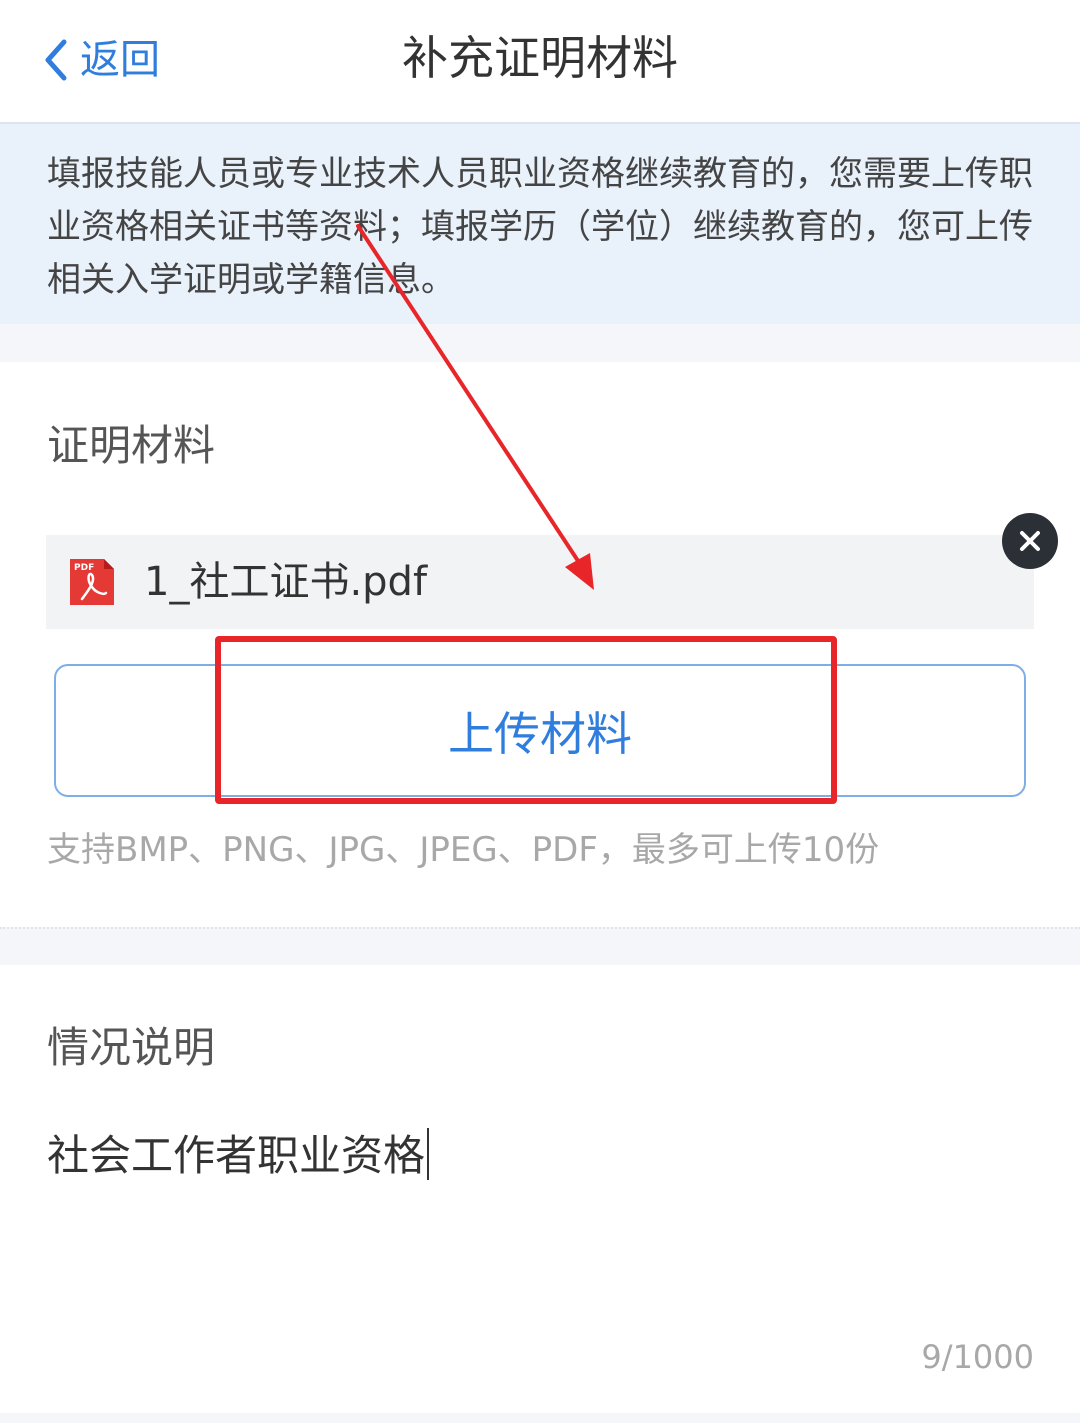  Describe the element at coordinates (92, 582) in the screenshot. I see `pdf-file-icon: PDF` at that location.